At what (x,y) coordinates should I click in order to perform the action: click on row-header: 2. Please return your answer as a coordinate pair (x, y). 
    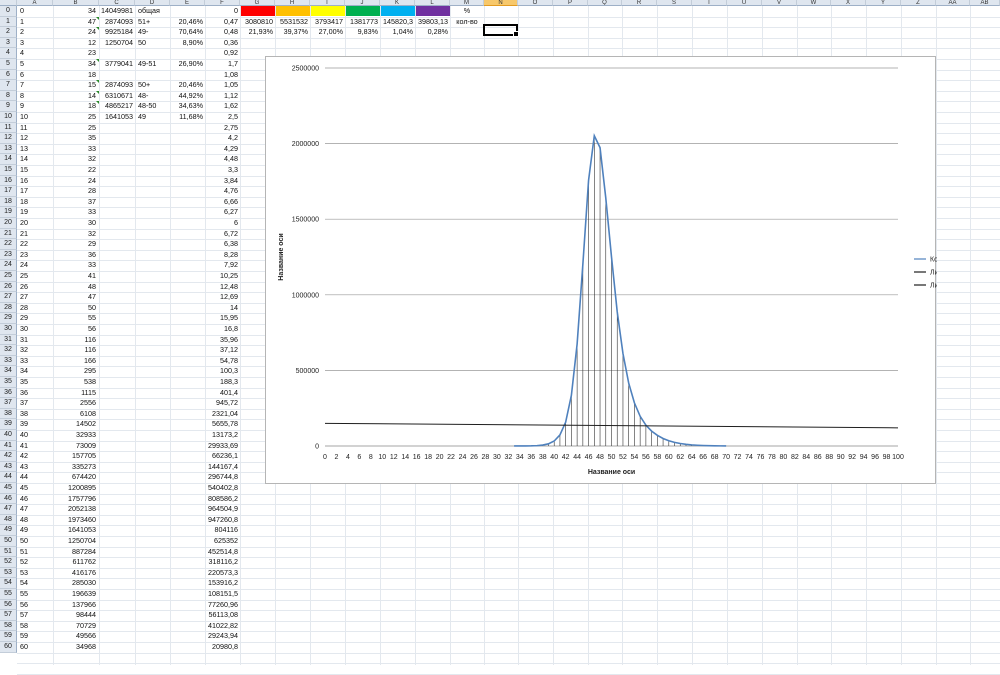
    Looking at the image, I should click on (8, 32).